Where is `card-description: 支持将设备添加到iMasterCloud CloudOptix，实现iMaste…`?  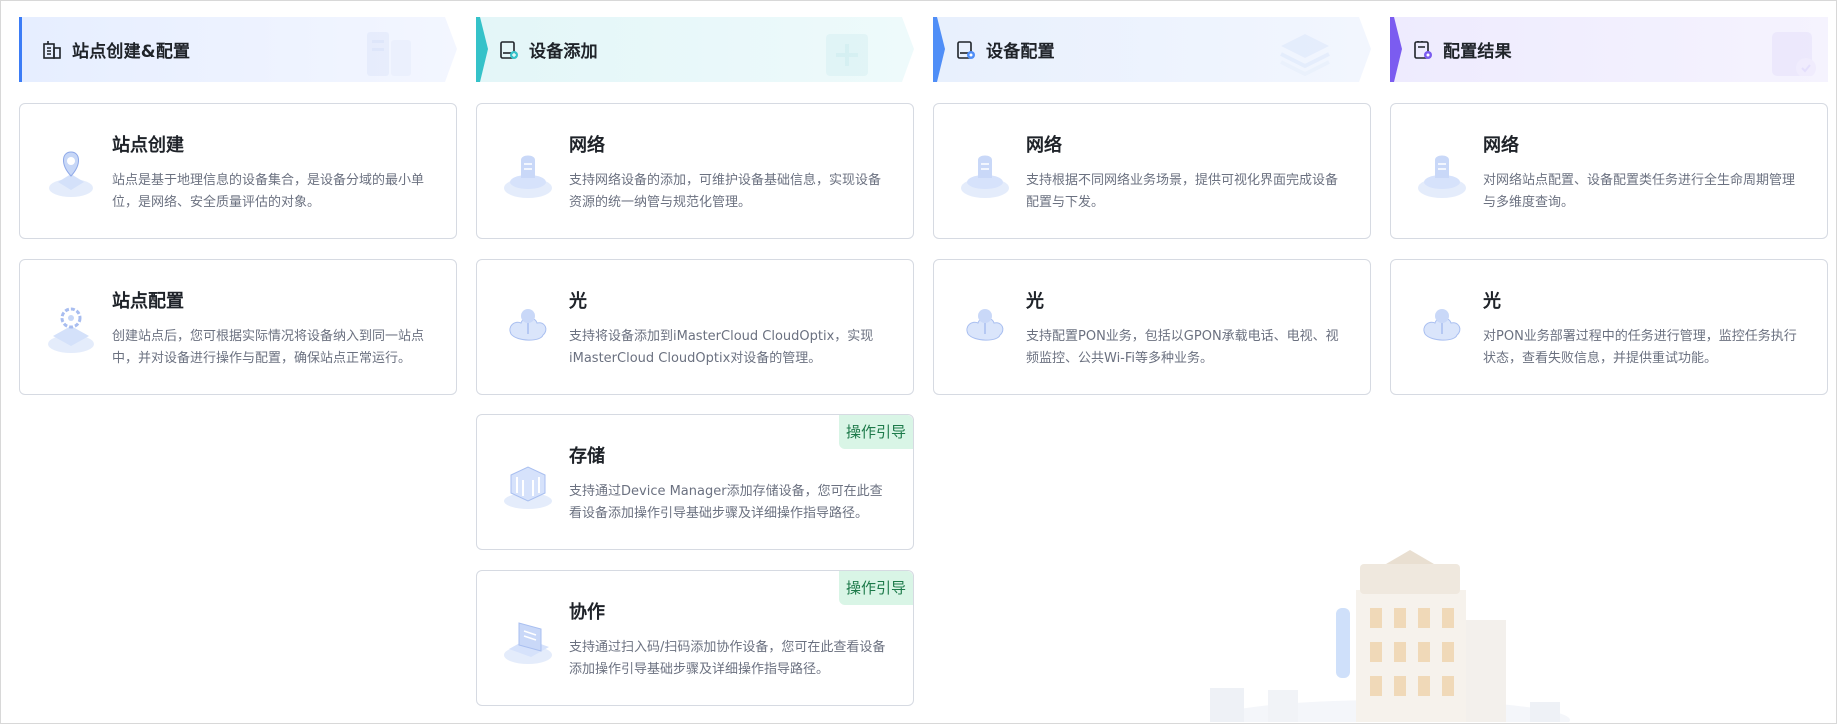
card-description: 支持将设备添加到iMasterCloud CloudOptix，实现iMaste… is located at coordinates (721, 347).